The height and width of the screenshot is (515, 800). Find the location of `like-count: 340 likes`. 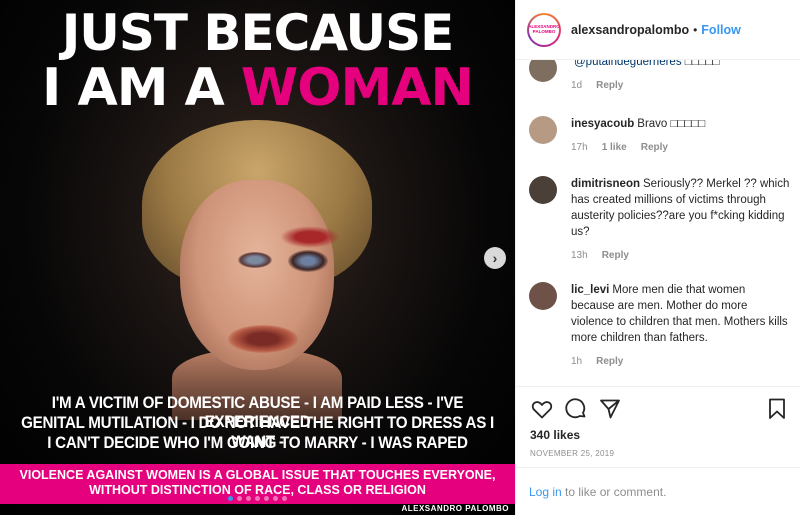

like-count: 340 likes is located at coordinates (555, 435).